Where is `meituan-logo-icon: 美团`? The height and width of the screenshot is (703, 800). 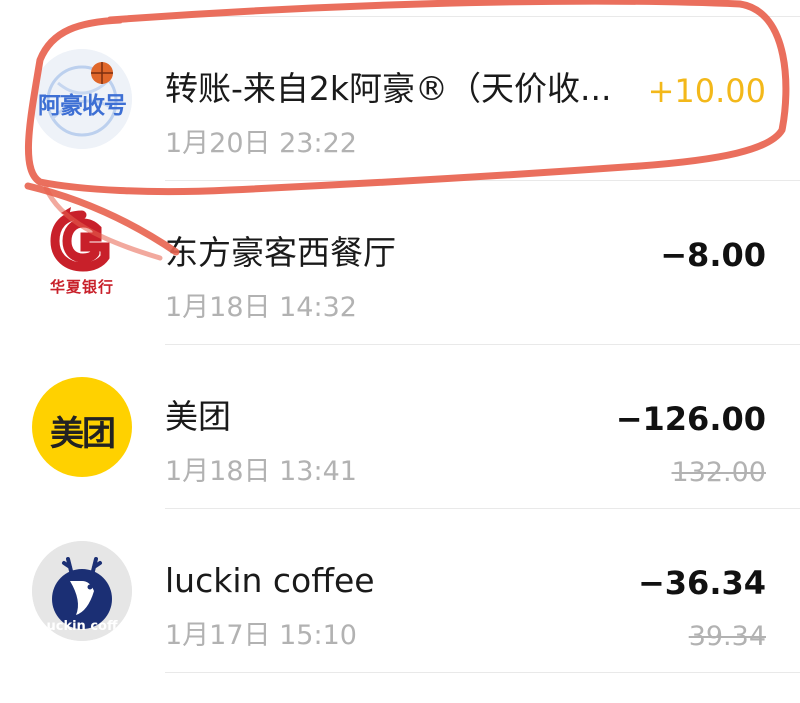 meituan-logo-icon: 美团 is located at coordinates (82, 427).